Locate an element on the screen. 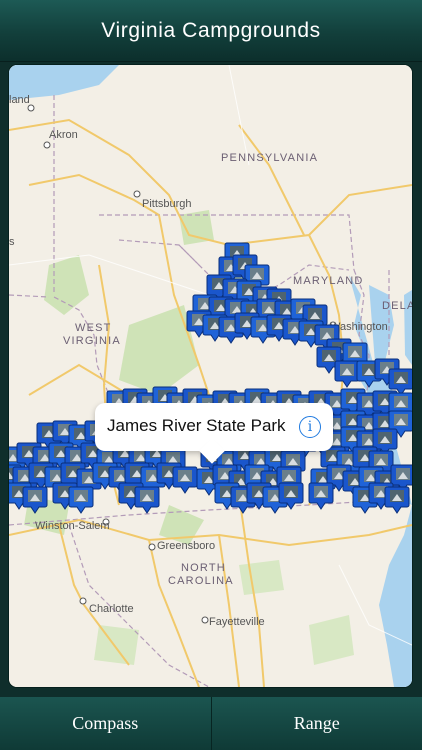 Image resolution: width=422 pixels, height=750 pixels. city-label-cleveland: land is located at coordinates (19, 100).